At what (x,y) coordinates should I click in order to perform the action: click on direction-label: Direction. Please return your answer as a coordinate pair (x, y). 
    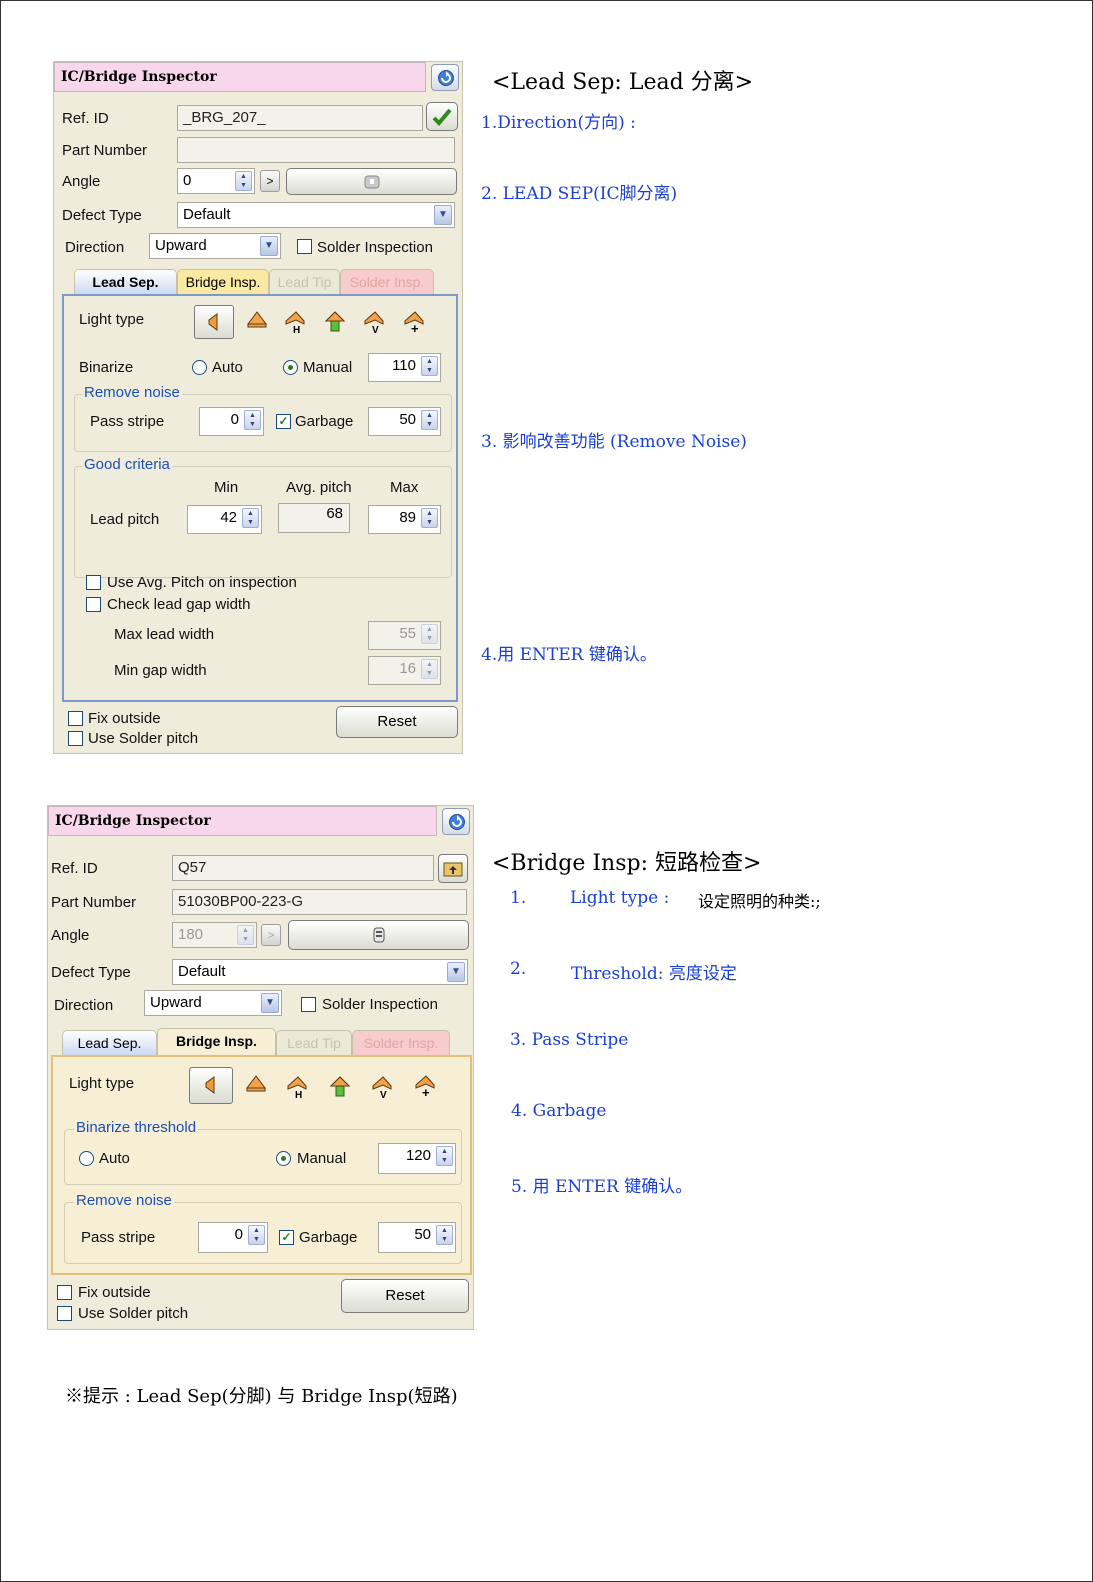
    Looking at the image, I should click on (84, 1005).